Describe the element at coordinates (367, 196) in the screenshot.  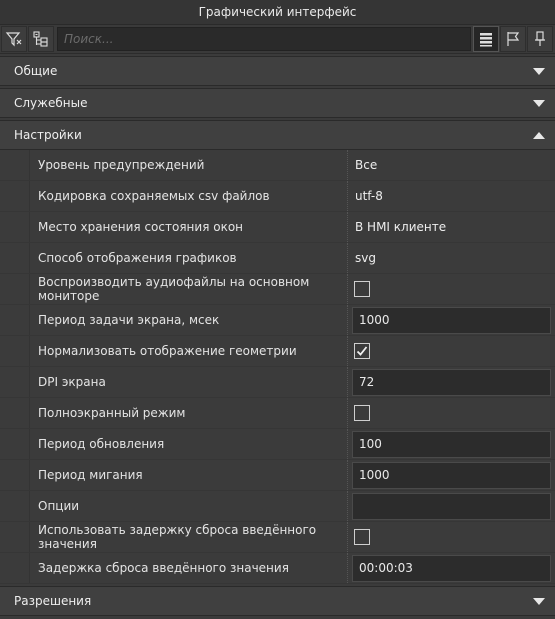
I see `csv-encoding-value: utf-8` at that location.